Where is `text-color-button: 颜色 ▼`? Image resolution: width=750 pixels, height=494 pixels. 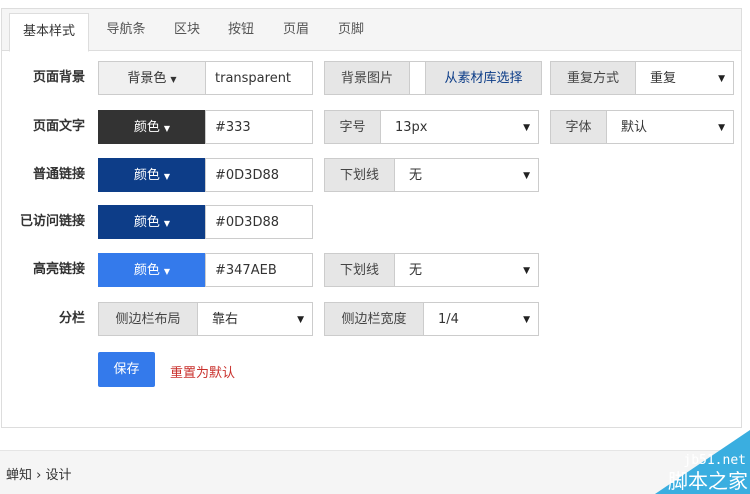 text-color-button: 颜色 ▼ is located at coordinates (152, 127).